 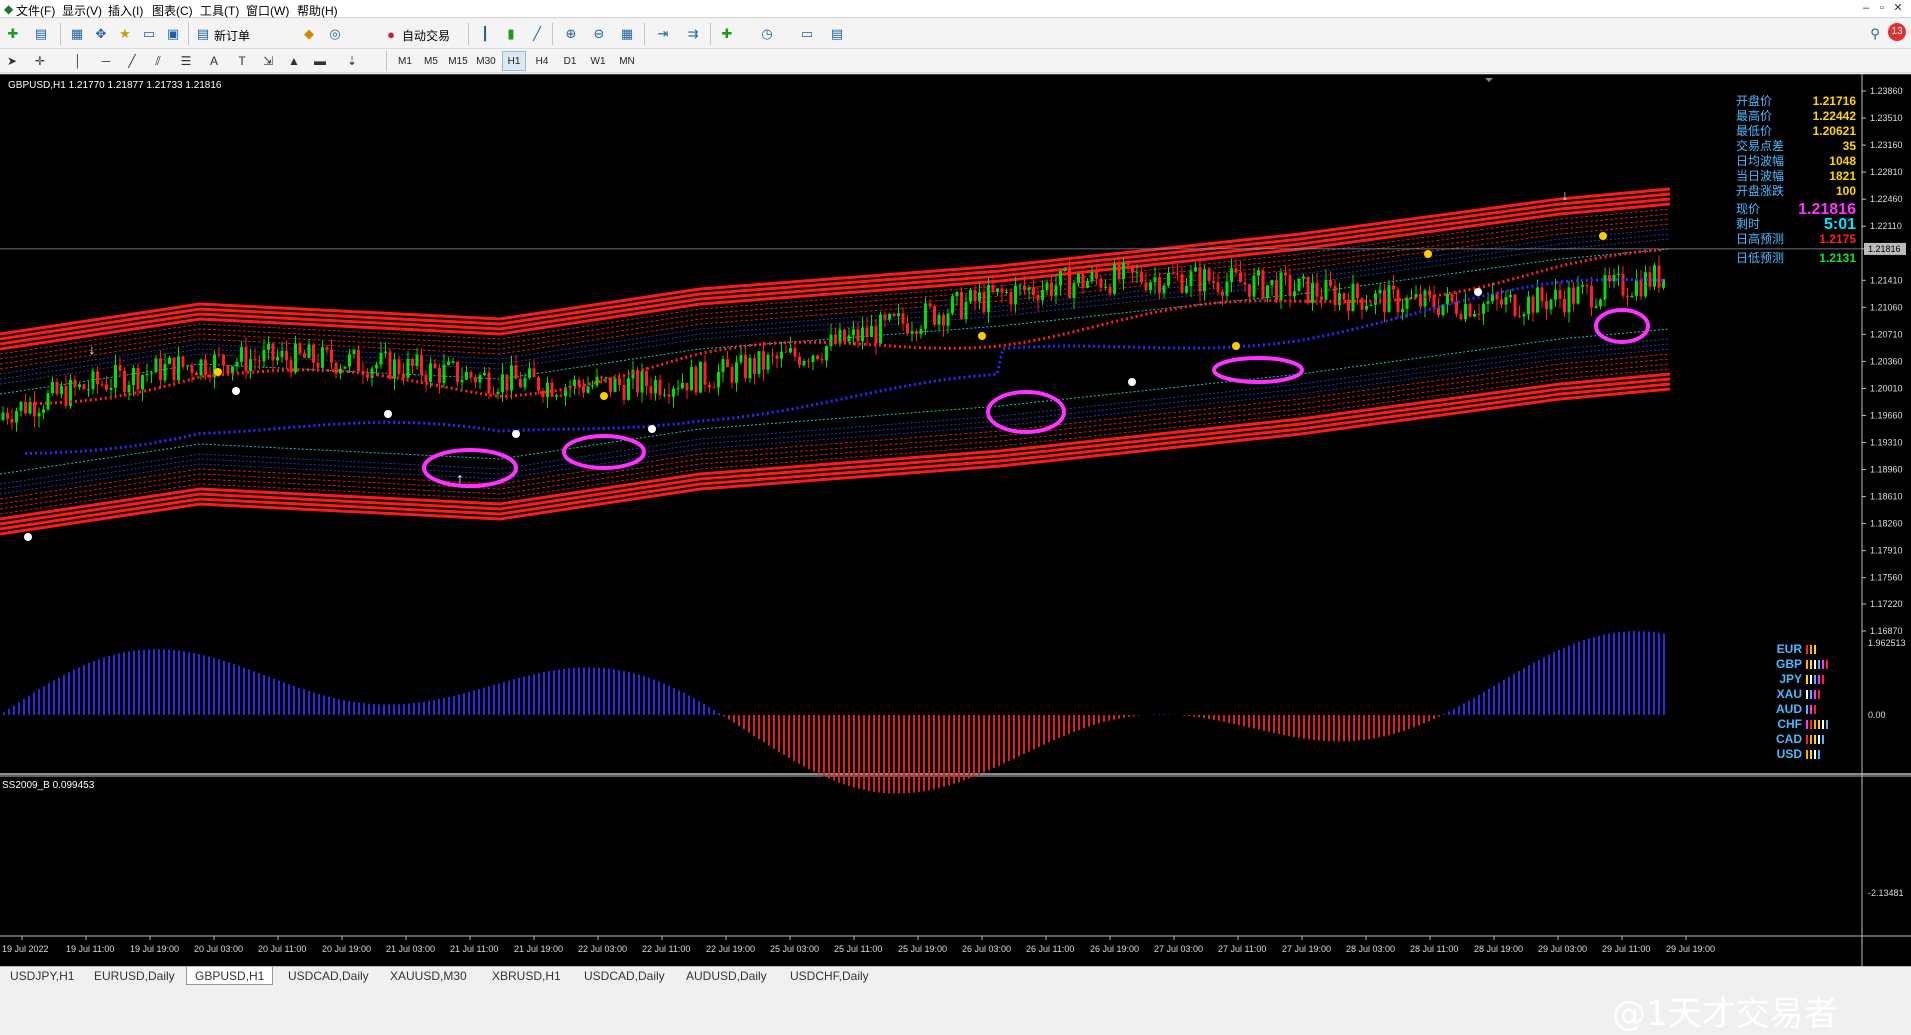 I want to click on tab-usdchf-daily: USDCHF,Daily, so click(x=829, y=976).